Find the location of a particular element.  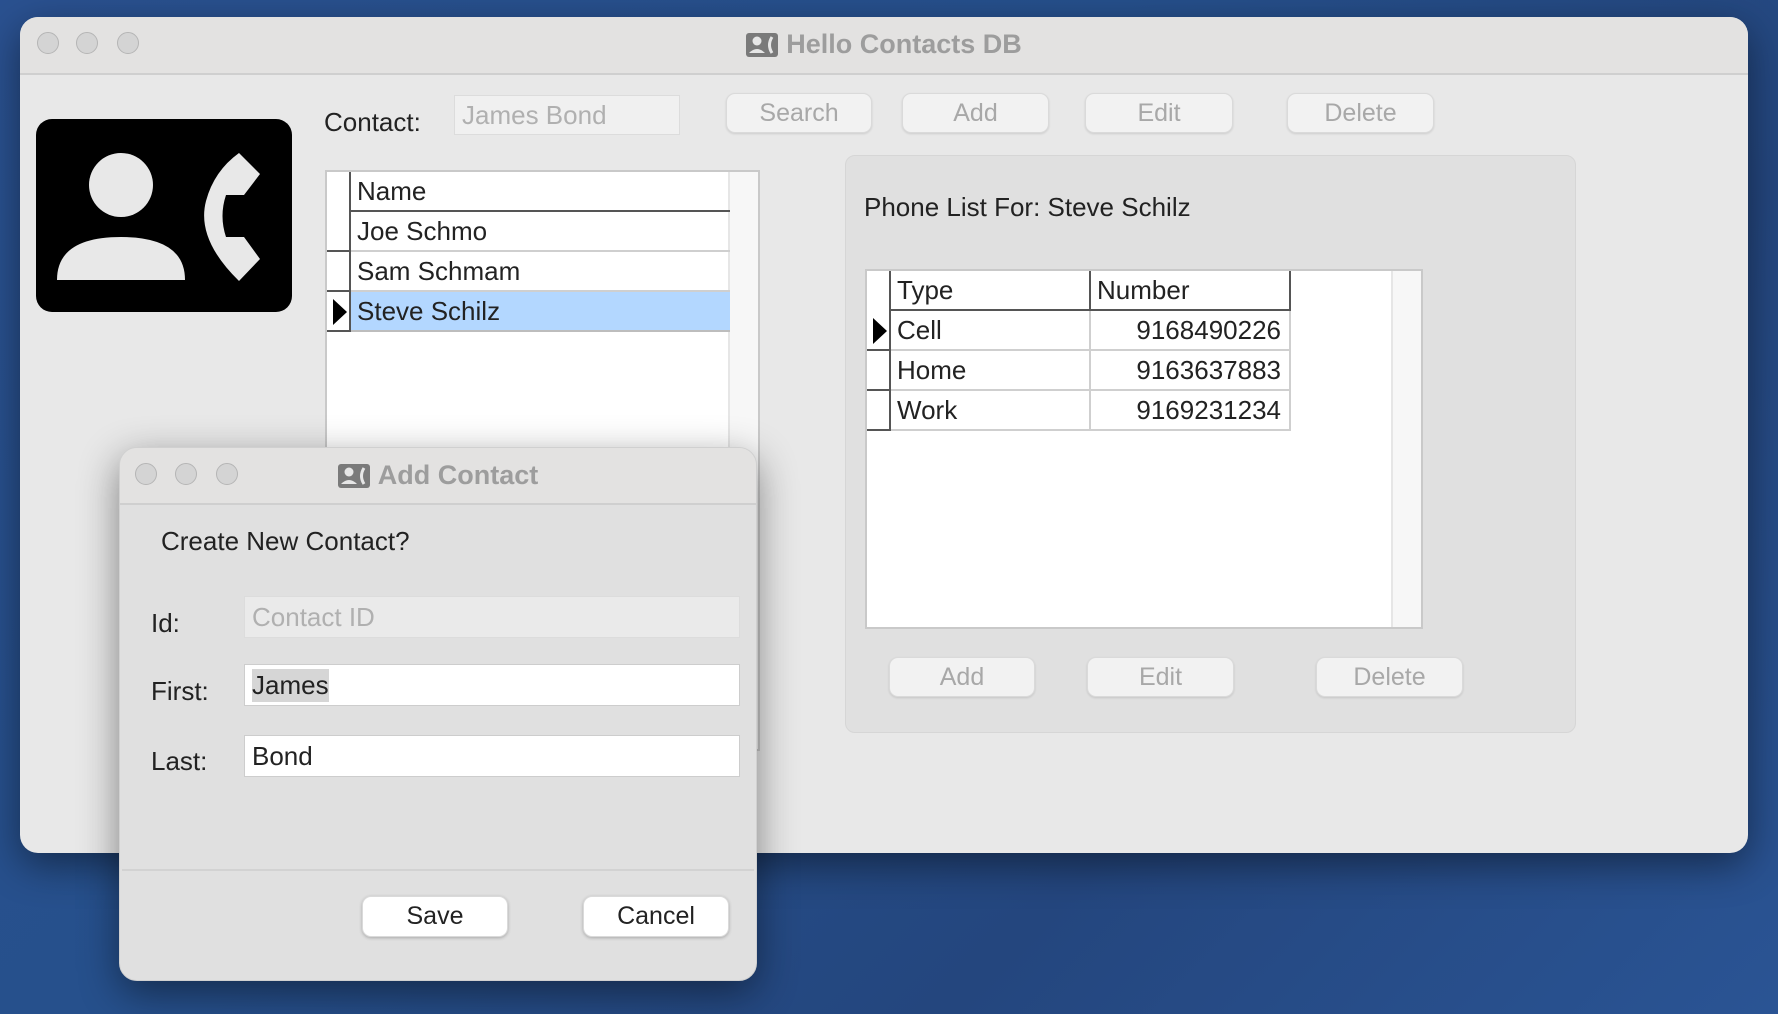

phone-header-number: Number is located at coordinates (1191, 291).